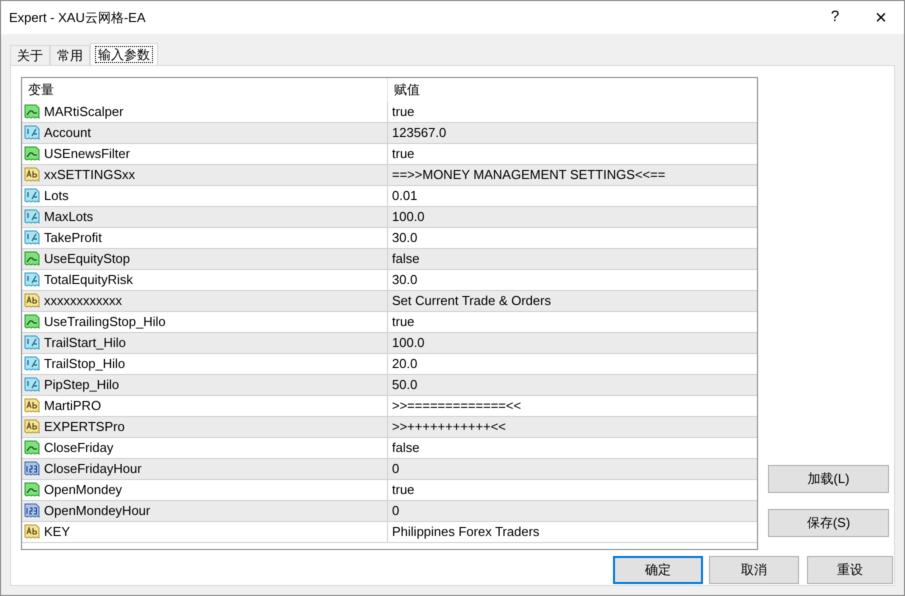 The width and height of the screenshot is (905, 596). Describe the element at coordinates (83, 490) in the screenshot. I see `parameter-name: OpenMondey` at that location.